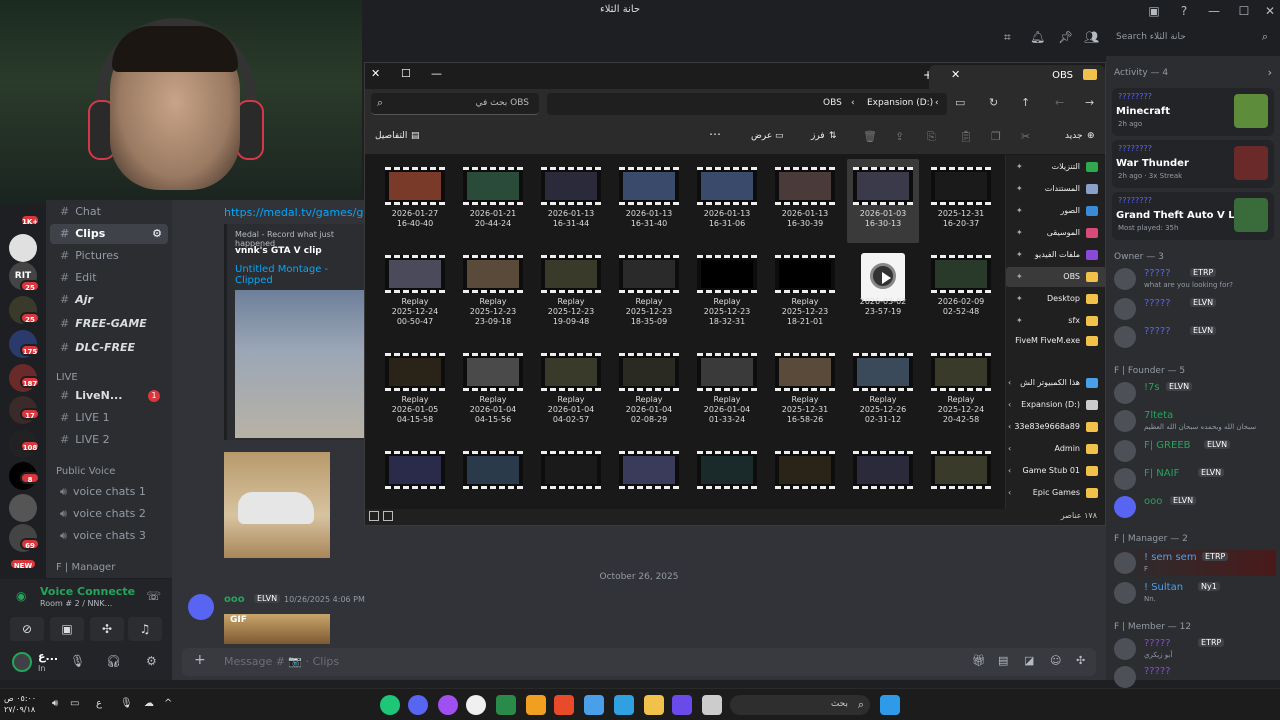  Describe the element at coordinates (1055, 471) in the screenshot. I see `sidebar-item: Game Stub 01 ‹` at that location.